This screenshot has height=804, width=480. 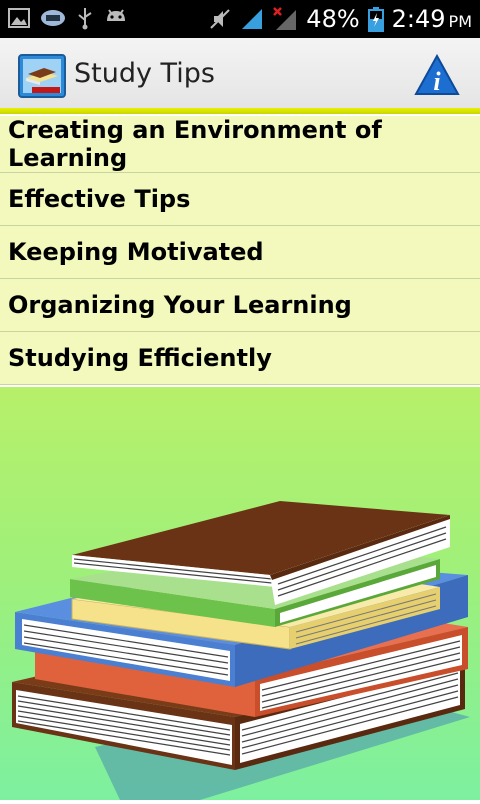 What do you see at coordinates (240, 144) in the screenshot?
I see `list-item-creating-environment: Creating an Environment of Learning` at bounding box center [240, 144].